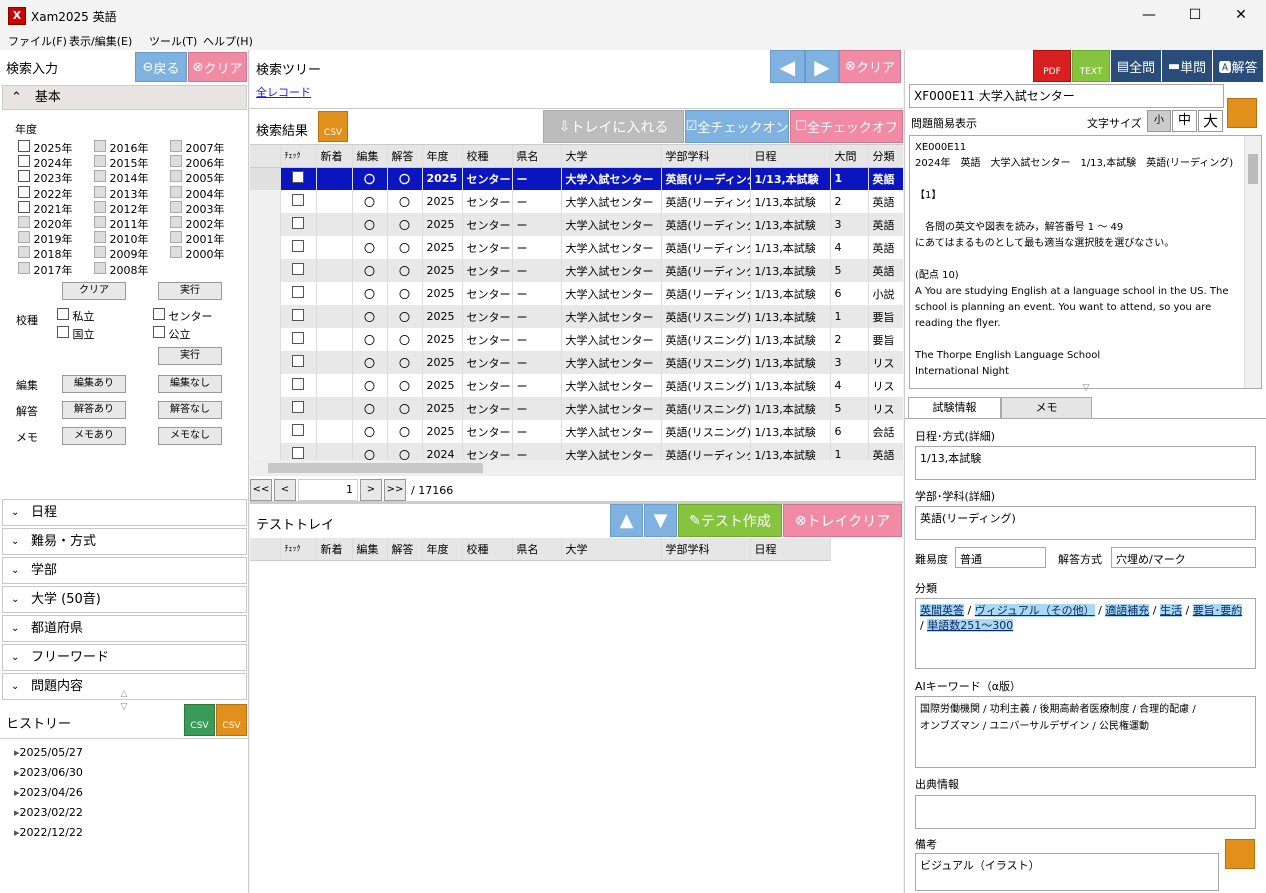 The width and height of the screenshot is (1266, 893). What do you see at coordinates (395, 490) in the screenshot?
I see `pager-last-button: >>` at bounding box center [395, 490].